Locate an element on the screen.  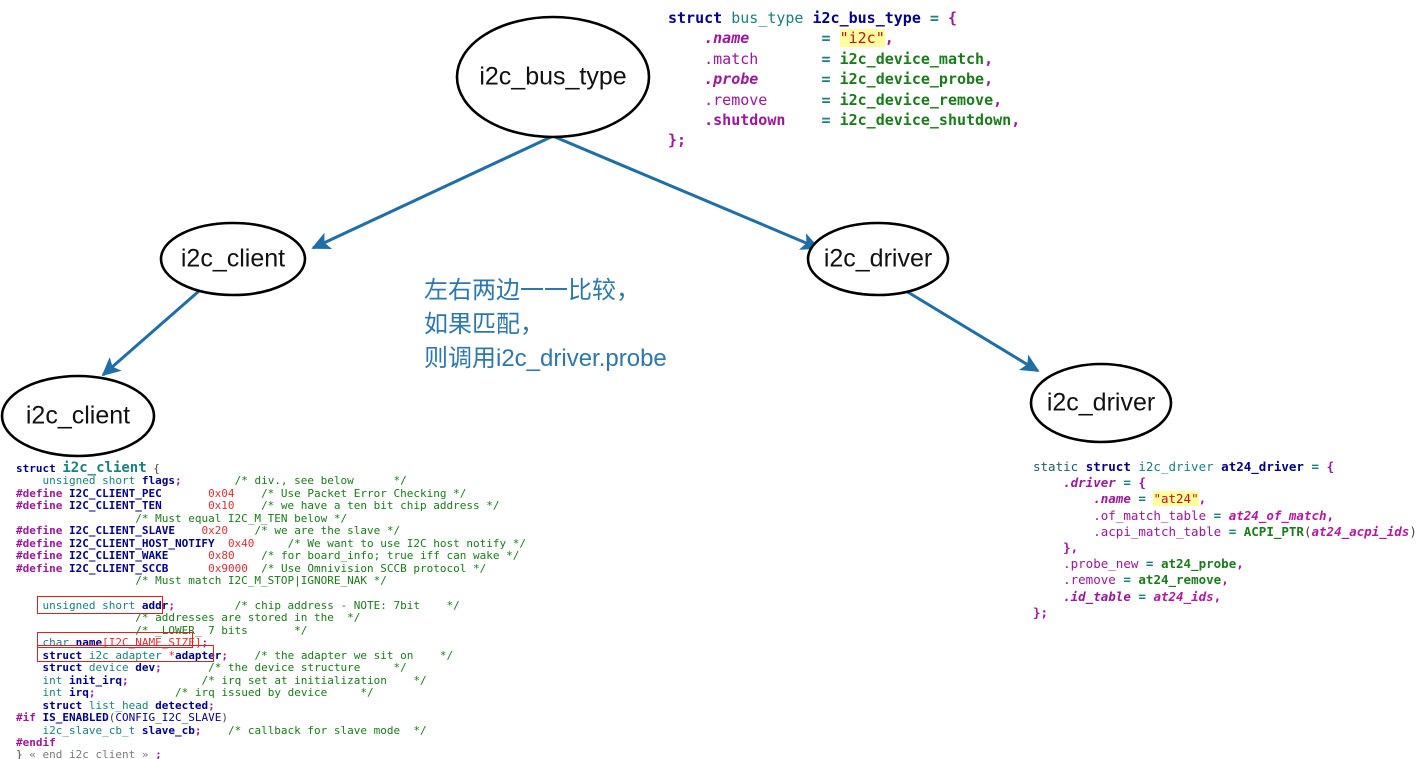
node-i2c-driver-bottom: i2c_driver is located at coordinates (1101, 403).